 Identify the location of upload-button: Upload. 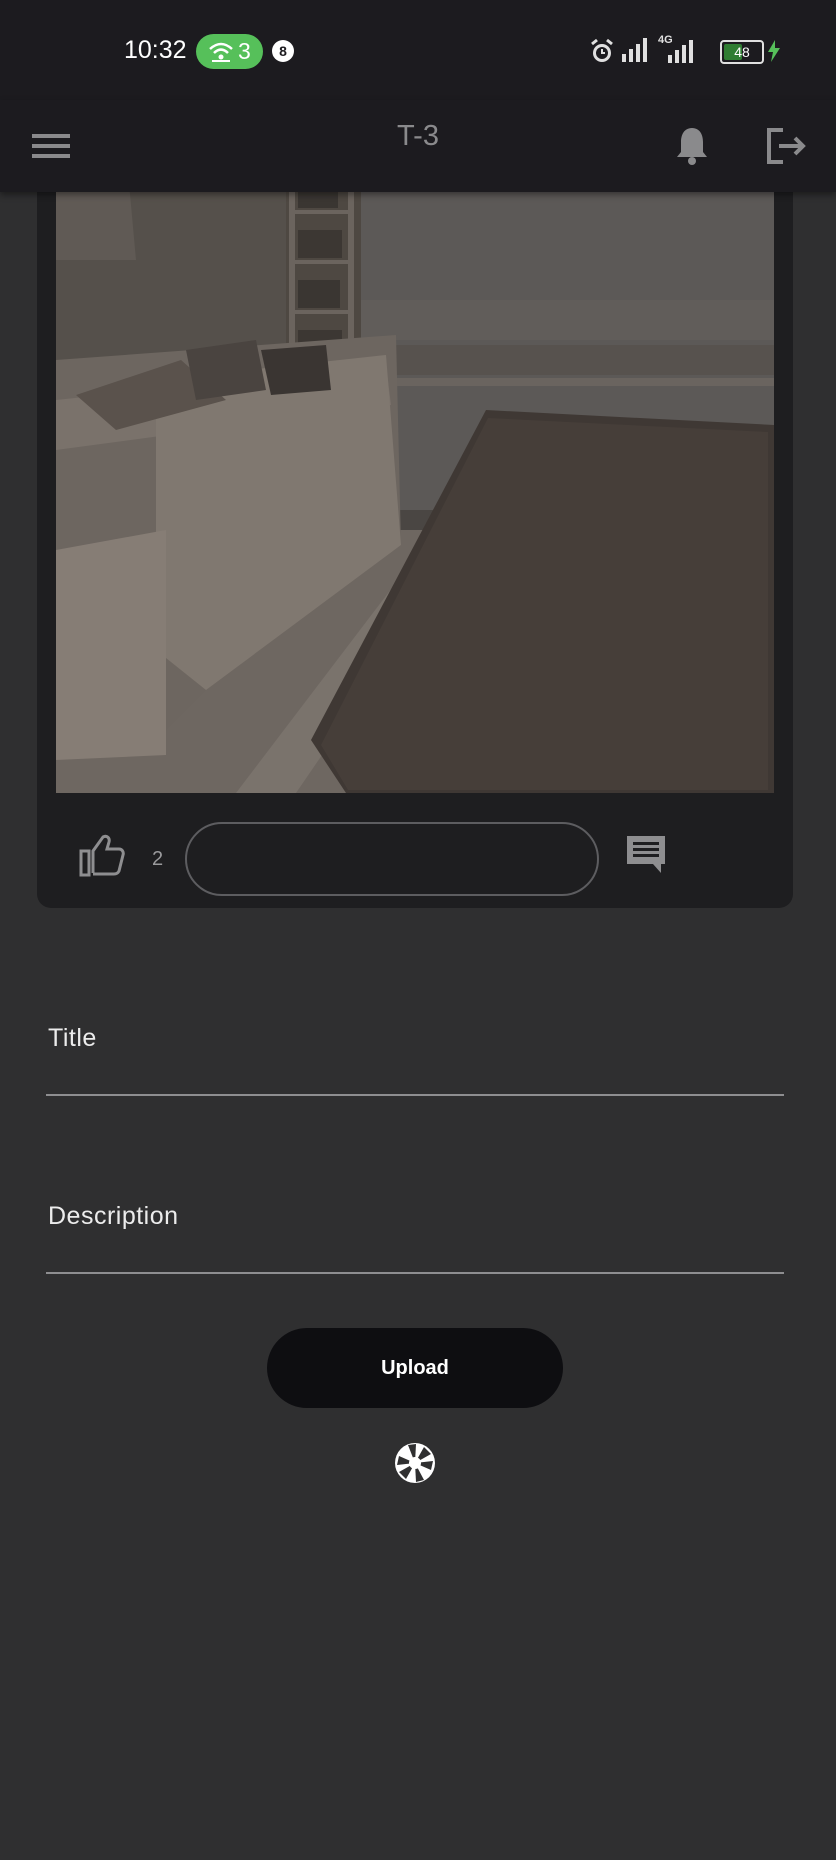
(415, 1368).